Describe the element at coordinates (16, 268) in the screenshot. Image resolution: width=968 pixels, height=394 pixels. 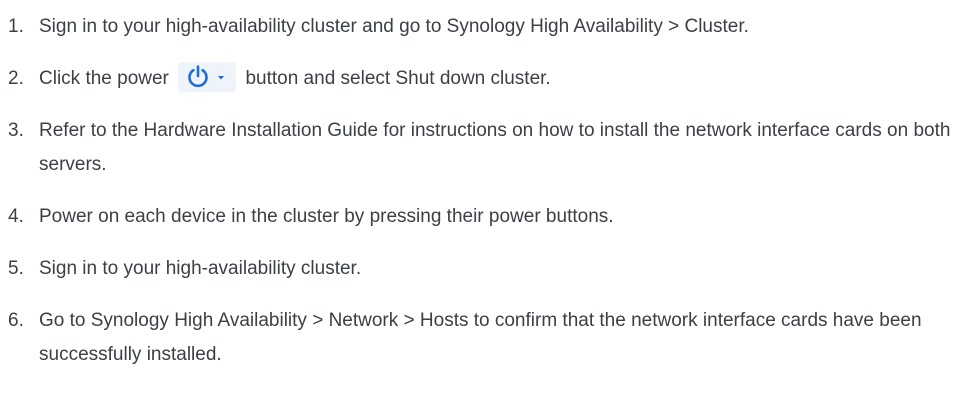
I see `step-number: 5.` at that location.